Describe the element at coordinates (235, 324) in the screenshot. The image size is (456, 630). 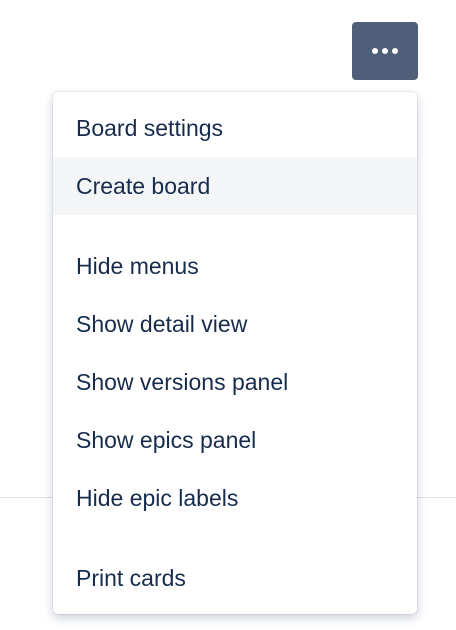
I see `menu-item-show-detail-view: Show detail view` at that location.